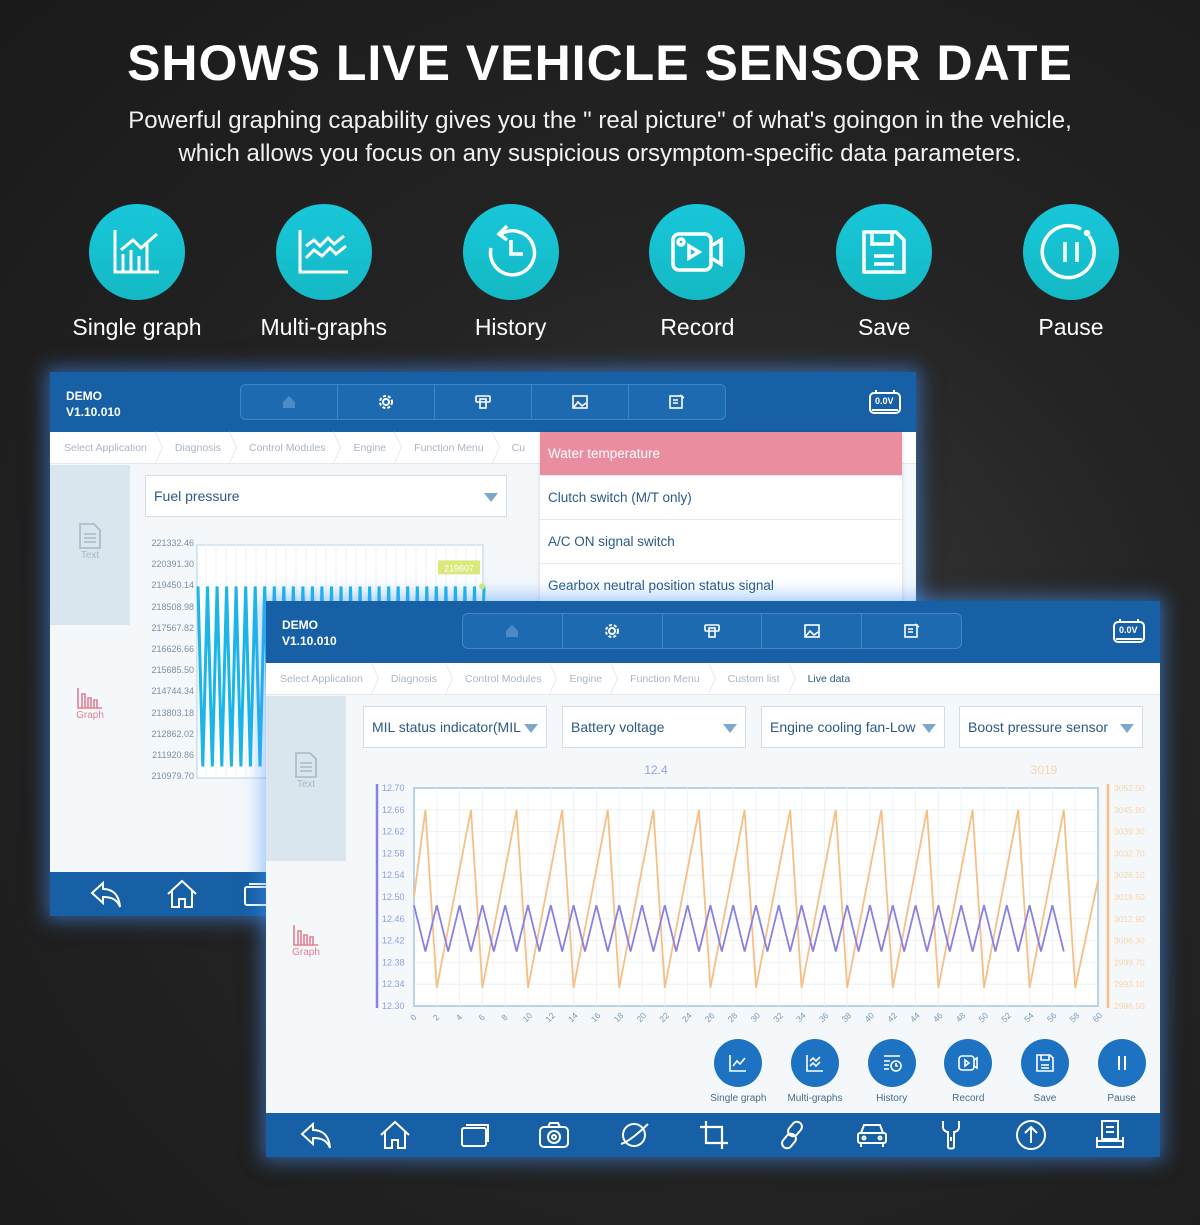 Image resolution: width=1200 pixels, height=1225 pixels. What do you see at coordinates (1038, 727) in the screenshot?
I see `dropdown-value: Boost pressure sensor` at bounding box center [1038, 727].